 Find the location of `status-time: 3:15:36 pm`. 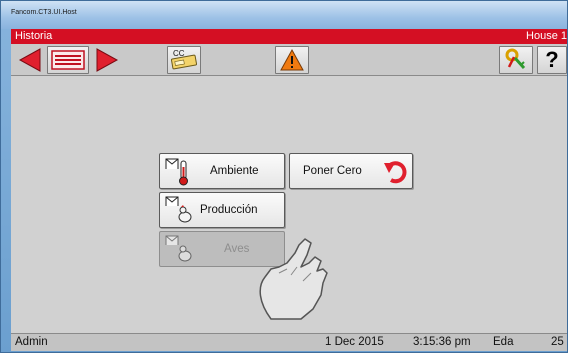

status-time: 3:15:36 pm is located at coordinates (442, 342).